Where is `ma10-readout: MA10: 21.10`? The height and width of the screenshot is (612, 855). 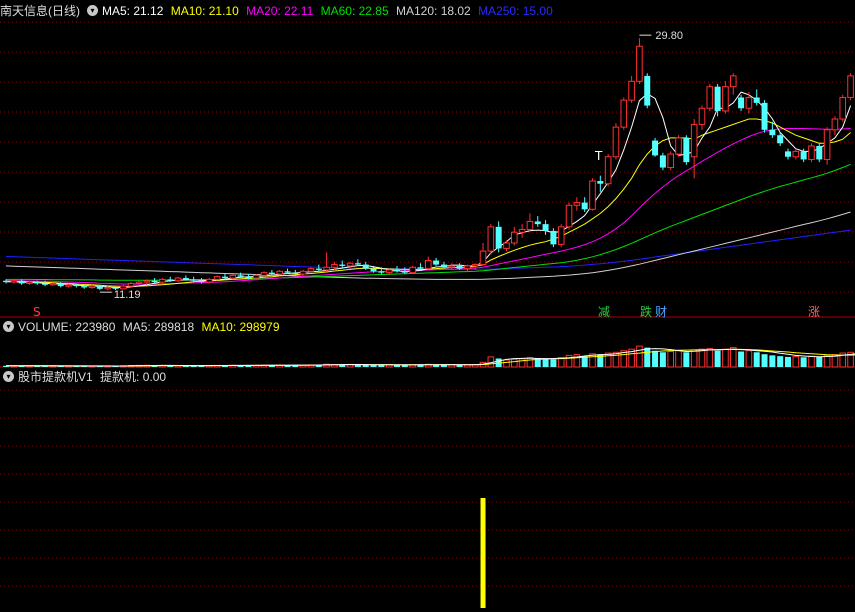
ma10-readout: MA10: 21.10 is located at coordinates (204, 11).